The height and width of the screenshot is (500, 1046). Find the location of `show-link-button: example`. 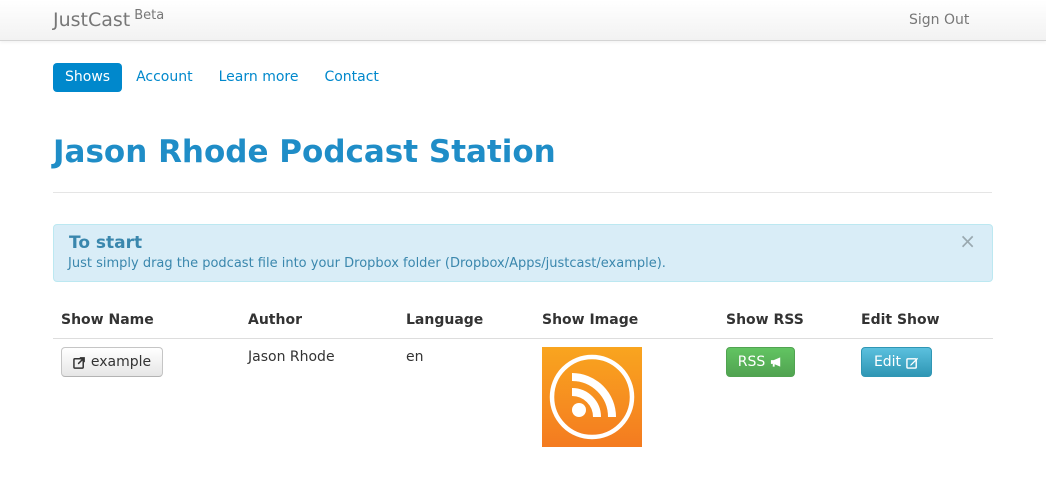

show-link-button: example is located at coordinates (112, 362).